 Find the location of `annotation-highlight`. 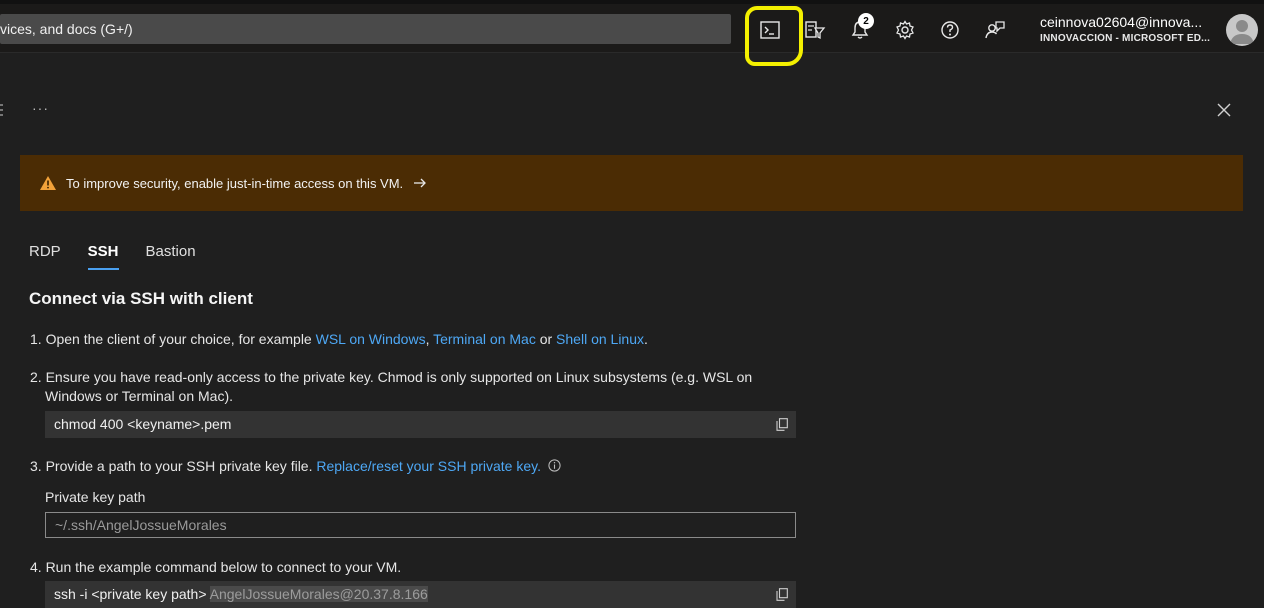

annotation-highlight is located at coordinates (774, 36).